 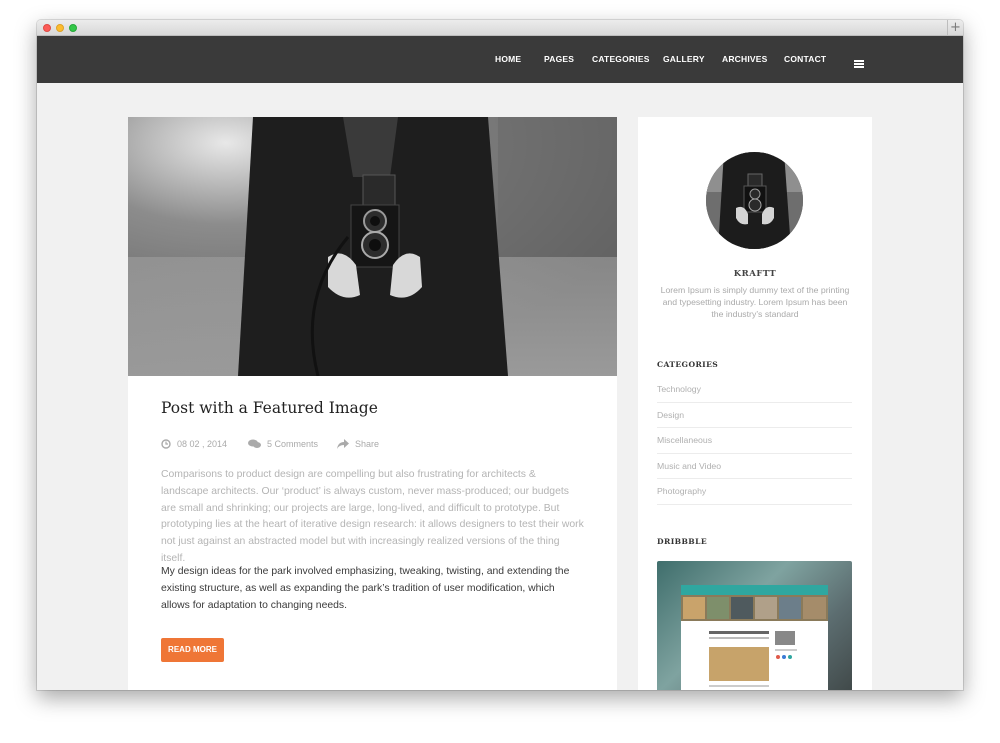 I want to click on website-mockup-image, so click(x=754, y=637).